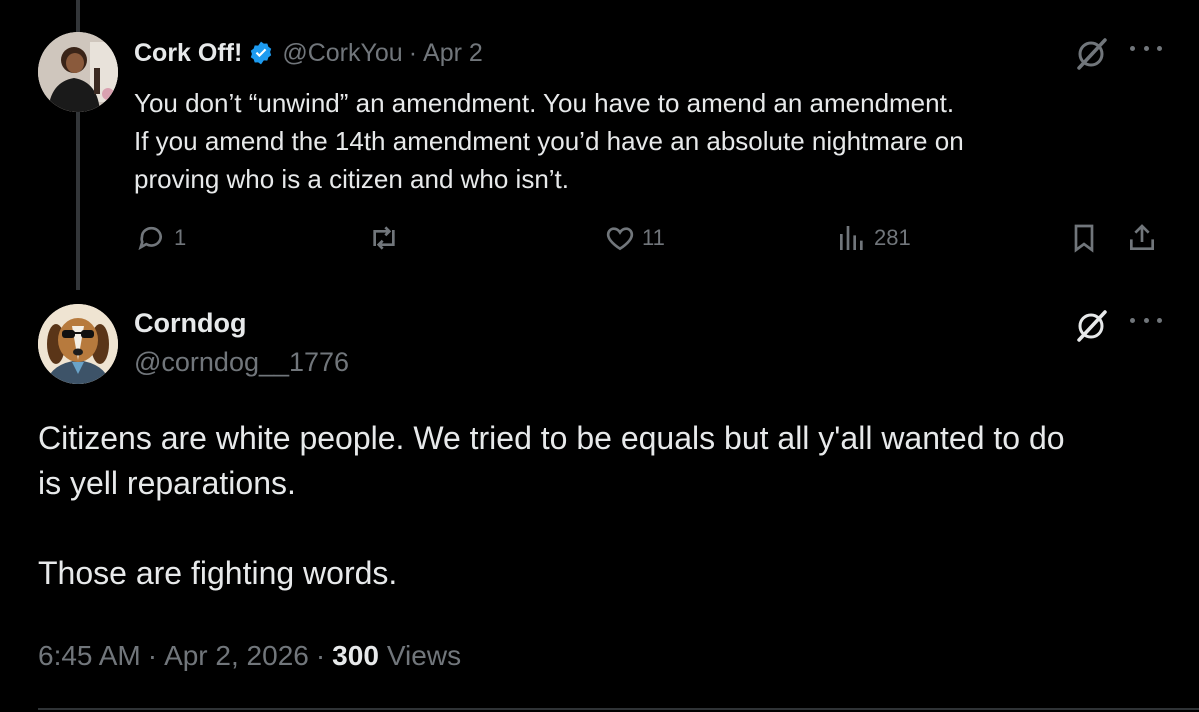  I want to click on divider, so click(618, 709).